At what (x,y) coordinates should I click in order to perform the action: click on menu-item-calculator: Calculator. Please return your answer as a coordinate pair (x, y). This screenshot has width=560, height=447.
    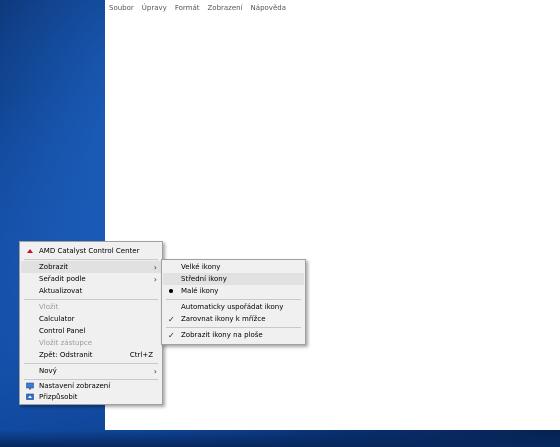
    Looking at the image, I should click on (91, 319).